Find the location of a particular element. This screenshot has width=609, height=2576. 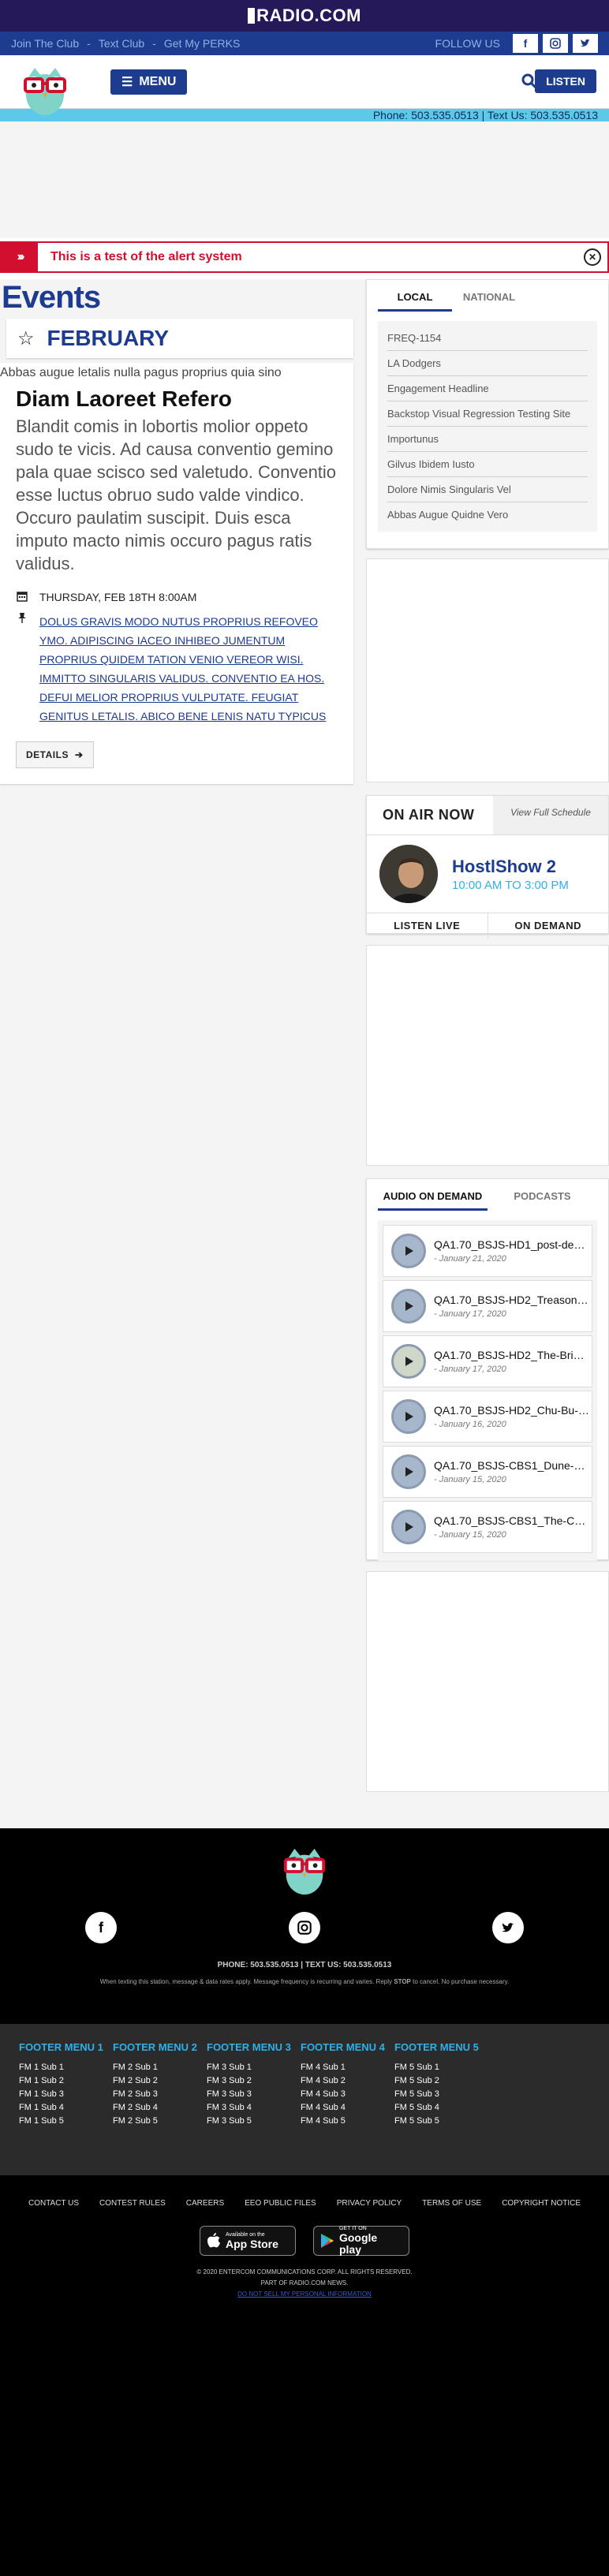

footer-menu-item: FM 4 Sub 3 is located at coordinates (347, 2094).